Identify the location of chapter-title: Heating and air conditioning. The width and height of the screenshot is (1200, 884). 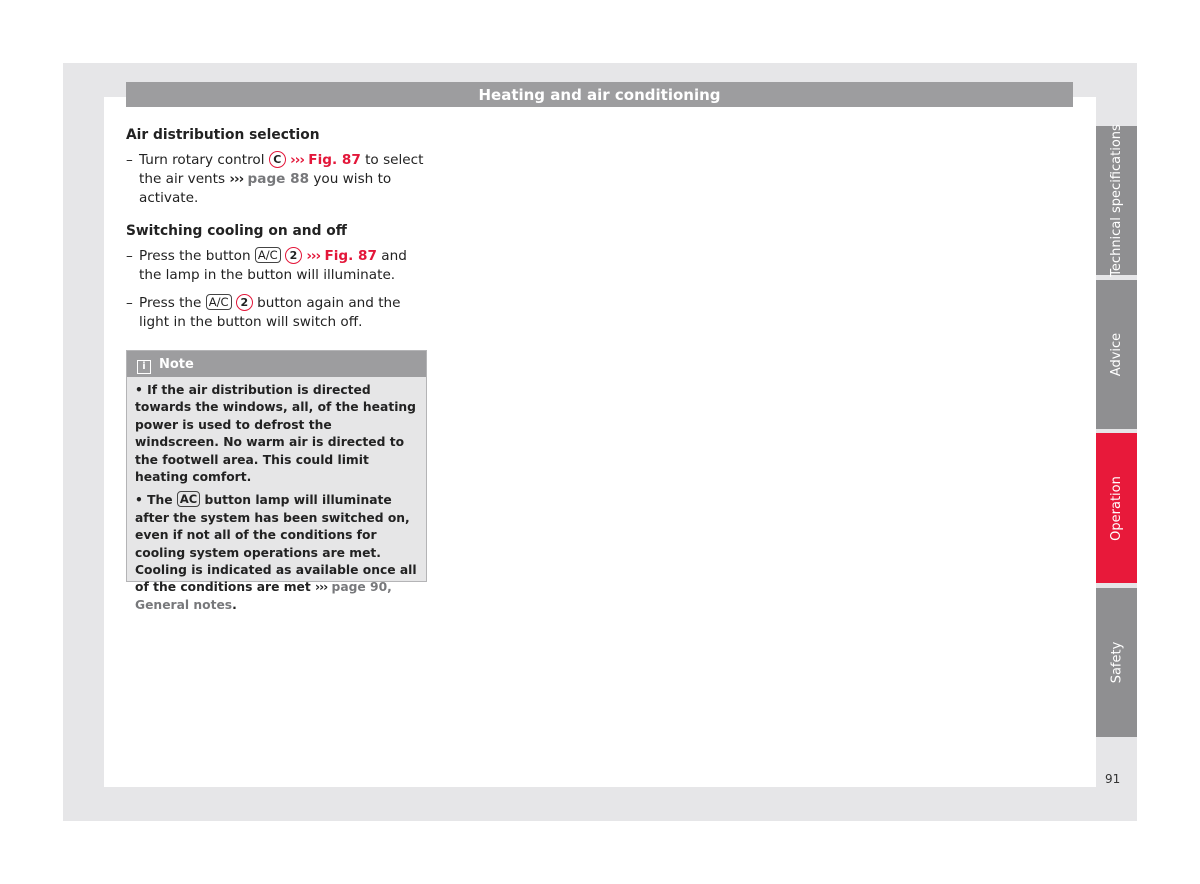
(599, 95).